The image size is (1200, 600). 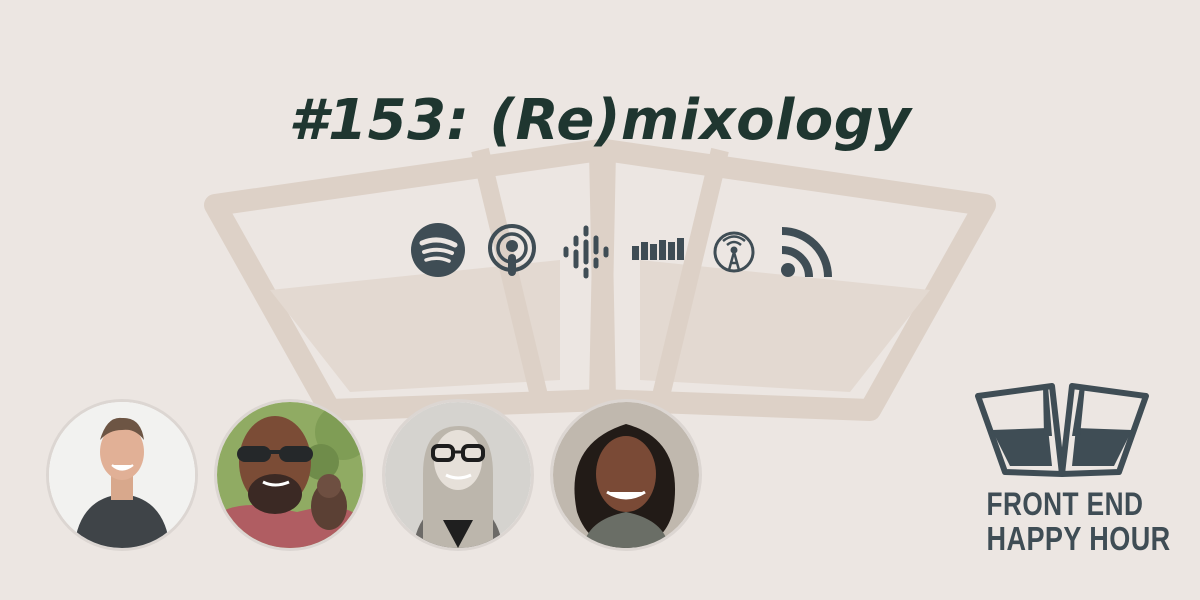 I want to click on rss-icon, so click(x=808, y=252).